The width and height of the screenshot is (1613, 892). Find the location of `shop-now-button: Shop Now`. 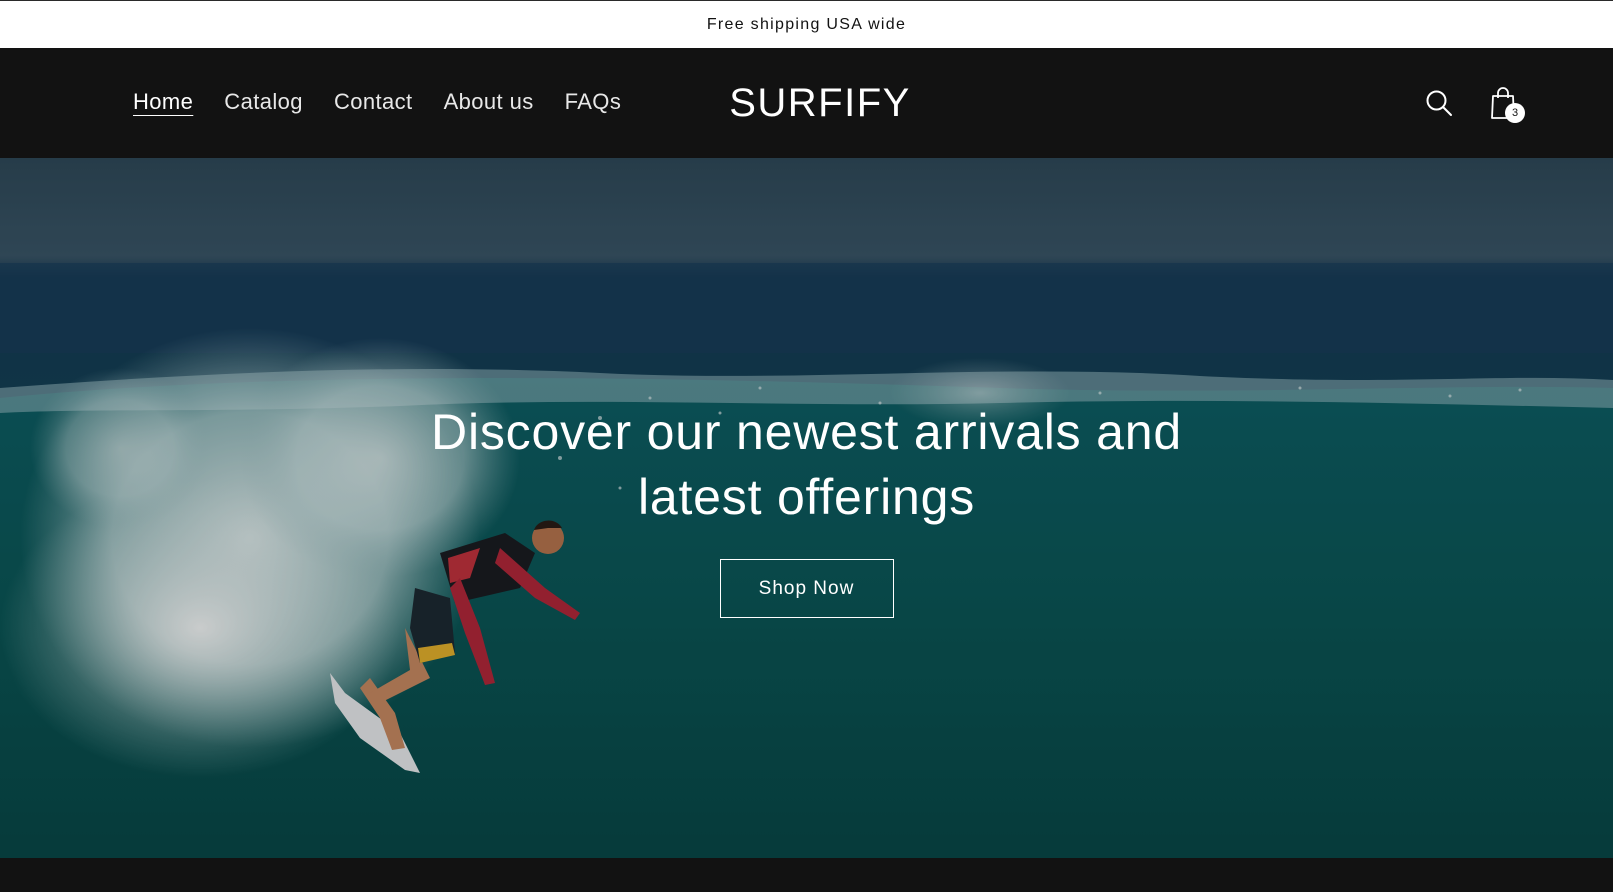

shop-now-button: Shop Now is located at coordinates (806, 588).